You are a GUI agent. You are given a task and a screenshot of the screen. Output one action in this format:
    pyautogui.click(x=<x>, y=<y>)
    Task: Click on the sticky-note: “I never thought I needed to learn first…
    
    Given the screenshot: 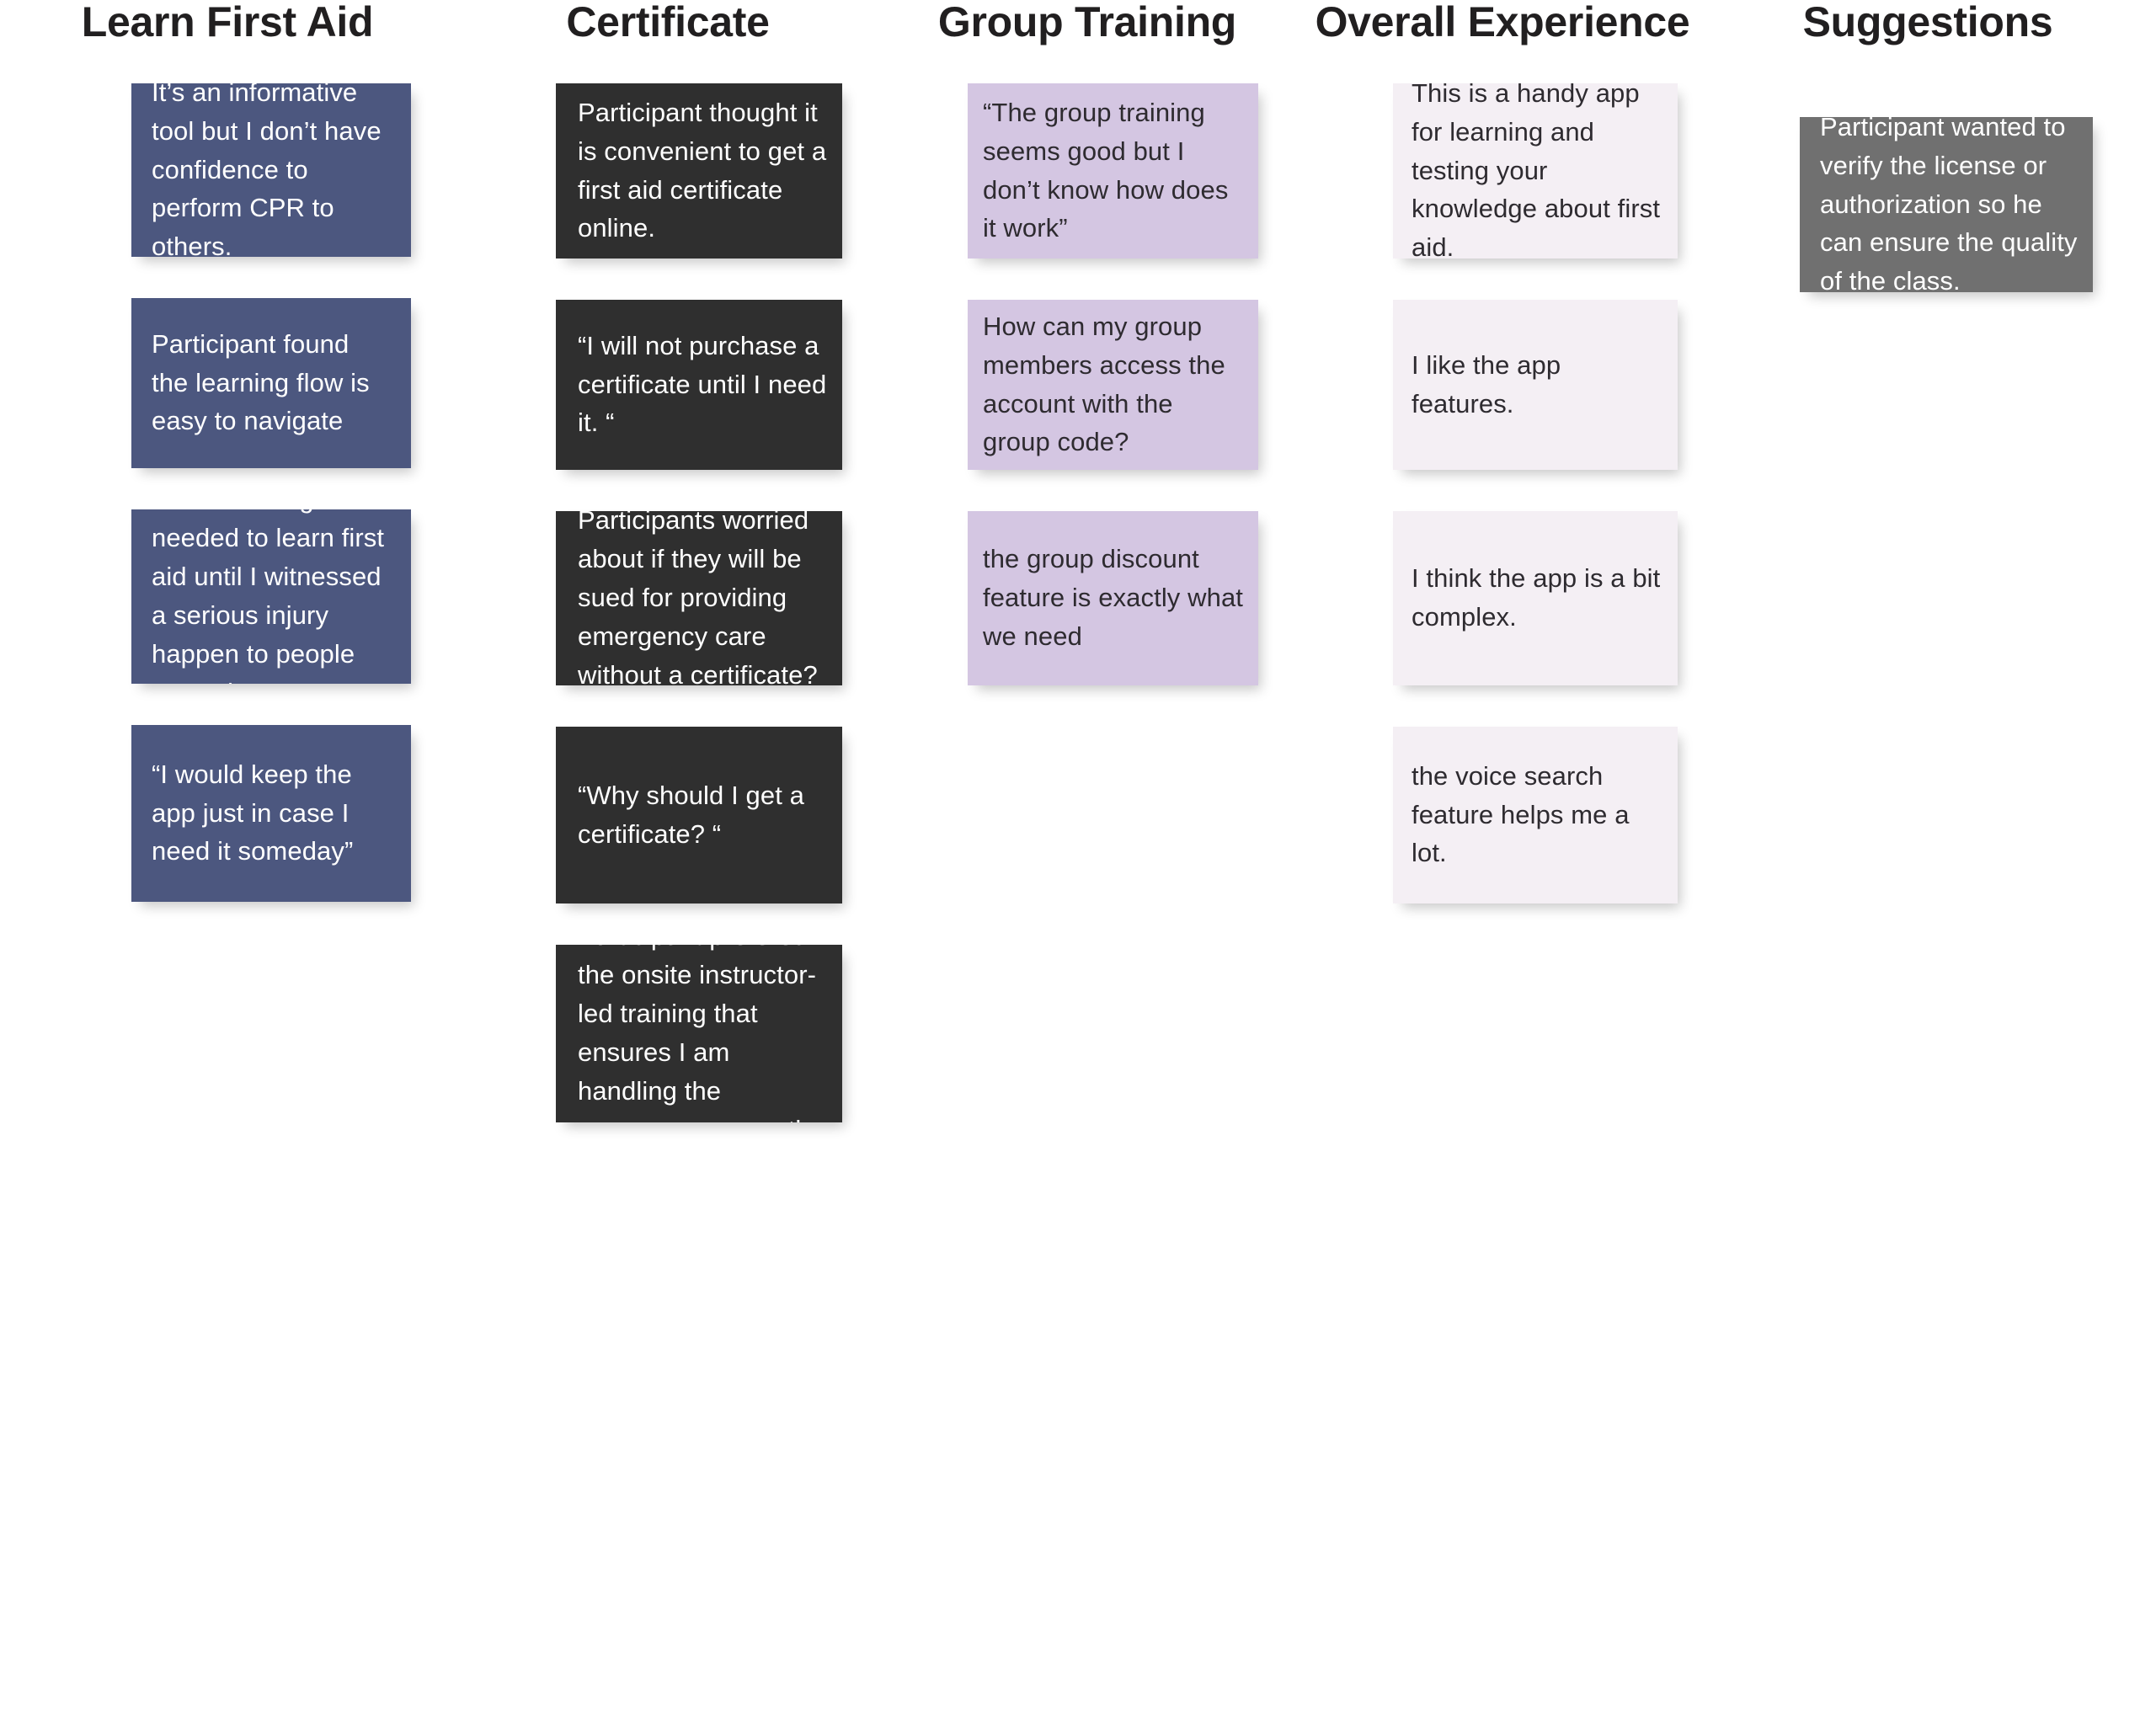 What is the action you would take?
    pyautogui.click(x=271, y=596)
    